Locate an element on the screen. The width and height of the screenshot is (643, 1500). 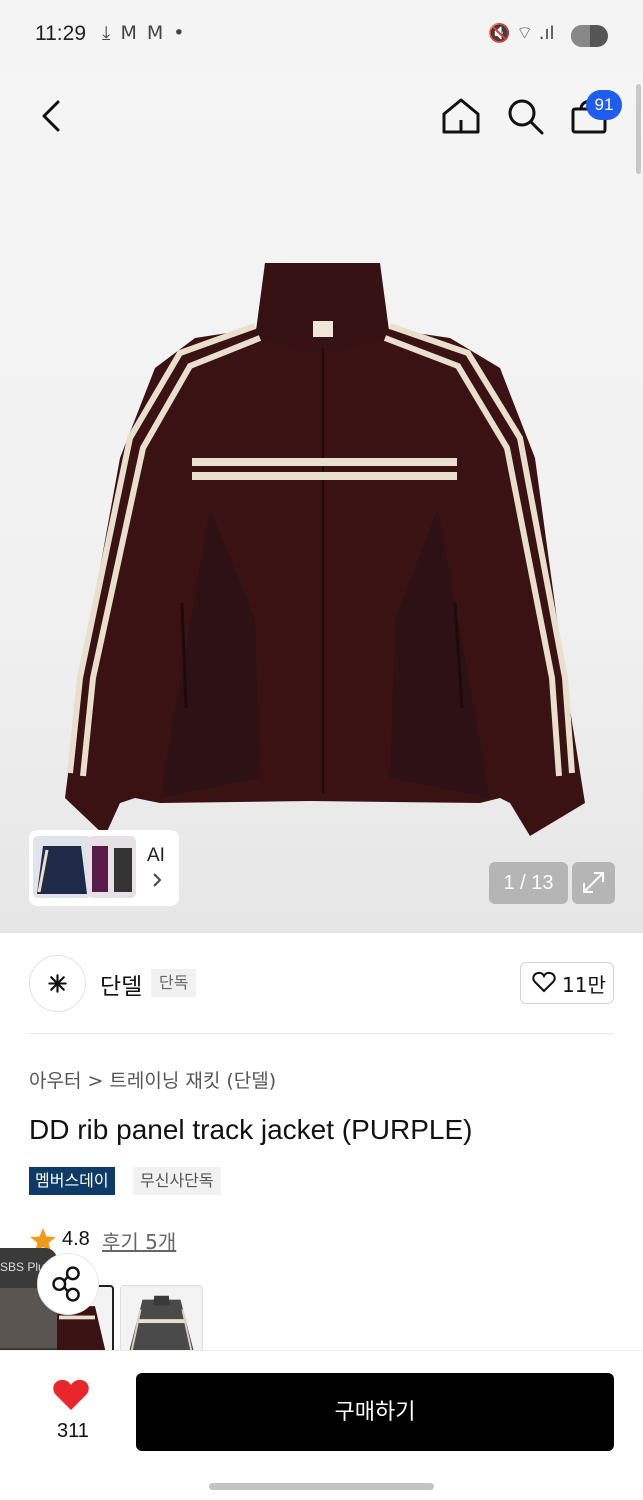
battery-icon is located at coordinates (589, 36).